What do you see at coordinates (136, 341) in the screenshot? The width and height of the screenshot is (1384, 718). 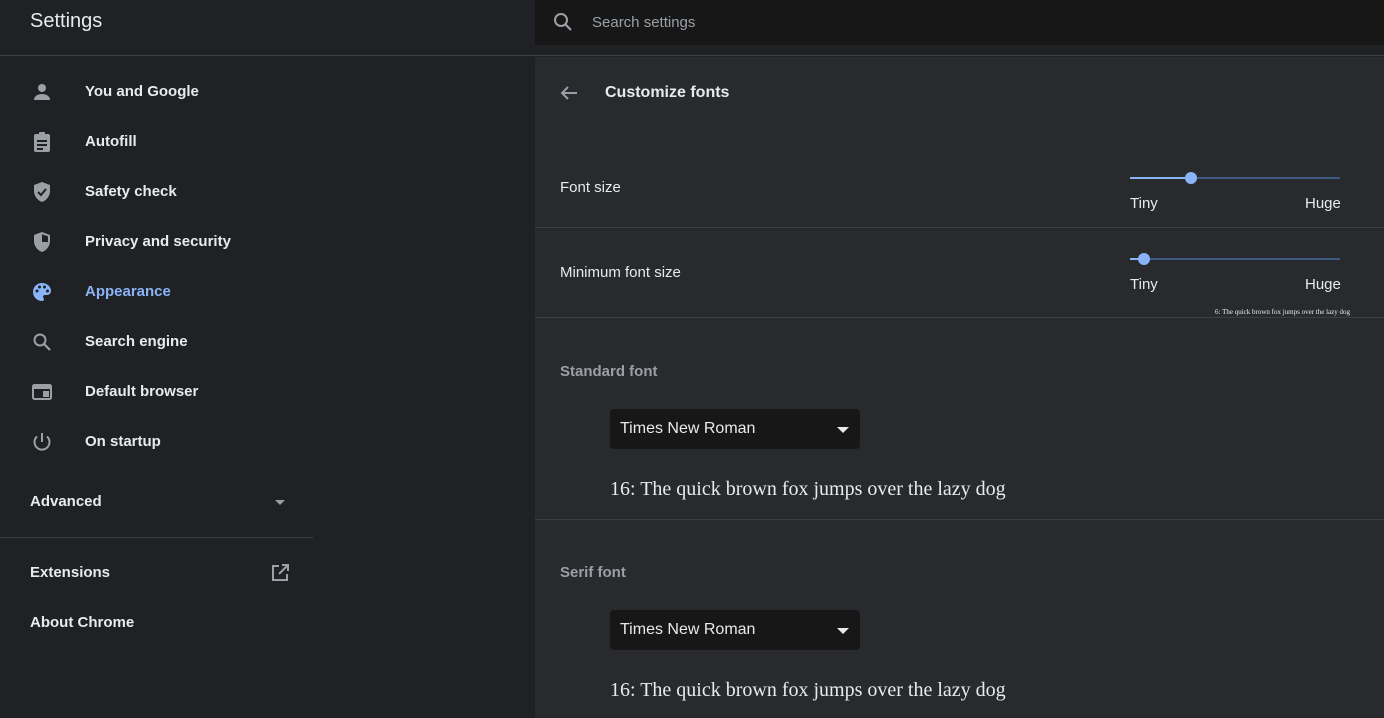 I see `sidebar-item-label: Search engine` at bounding box center [136, 341].